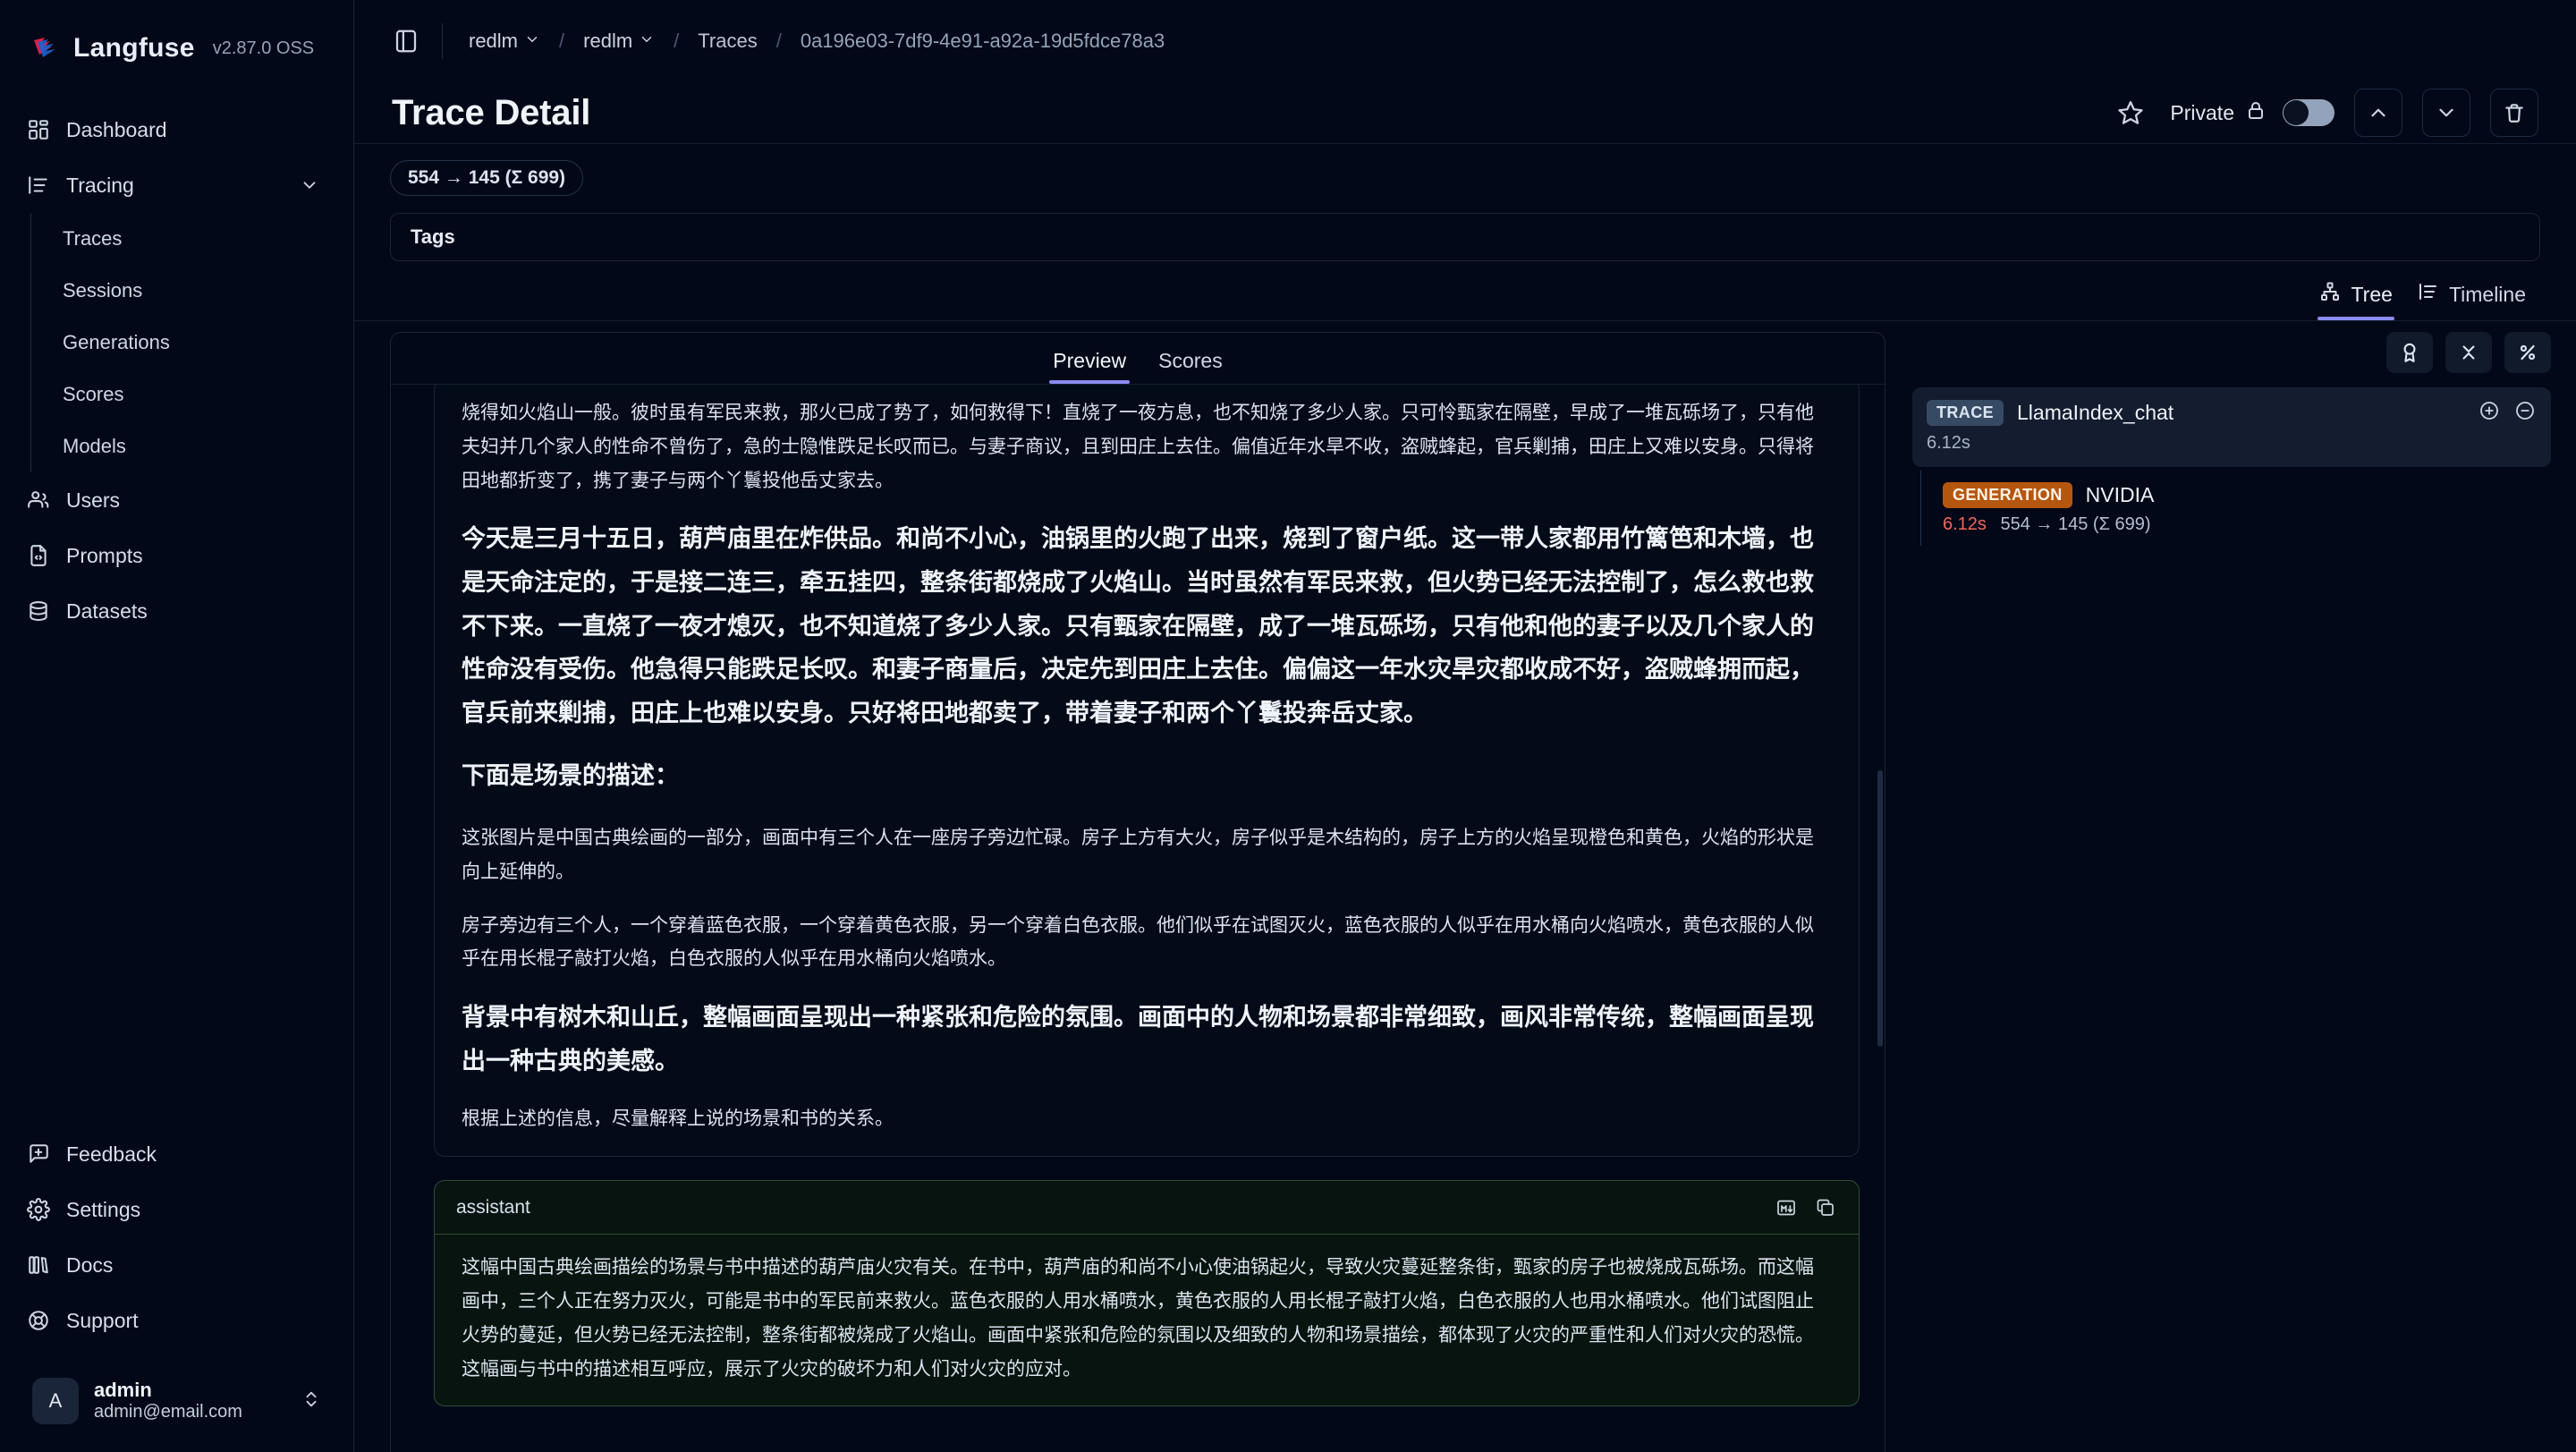 This screenshot has height=1452, width=2576. I want to click on sidebar-item-users: Users, so click(176, 500).